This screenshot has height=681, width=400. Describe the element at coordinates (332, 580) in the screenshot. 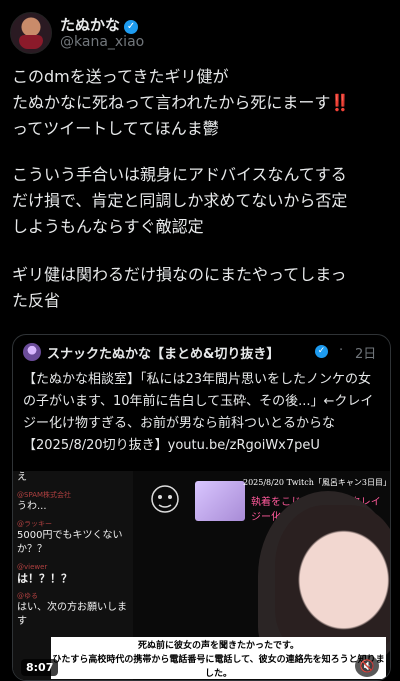

I see `streamer-portrait` at that location.